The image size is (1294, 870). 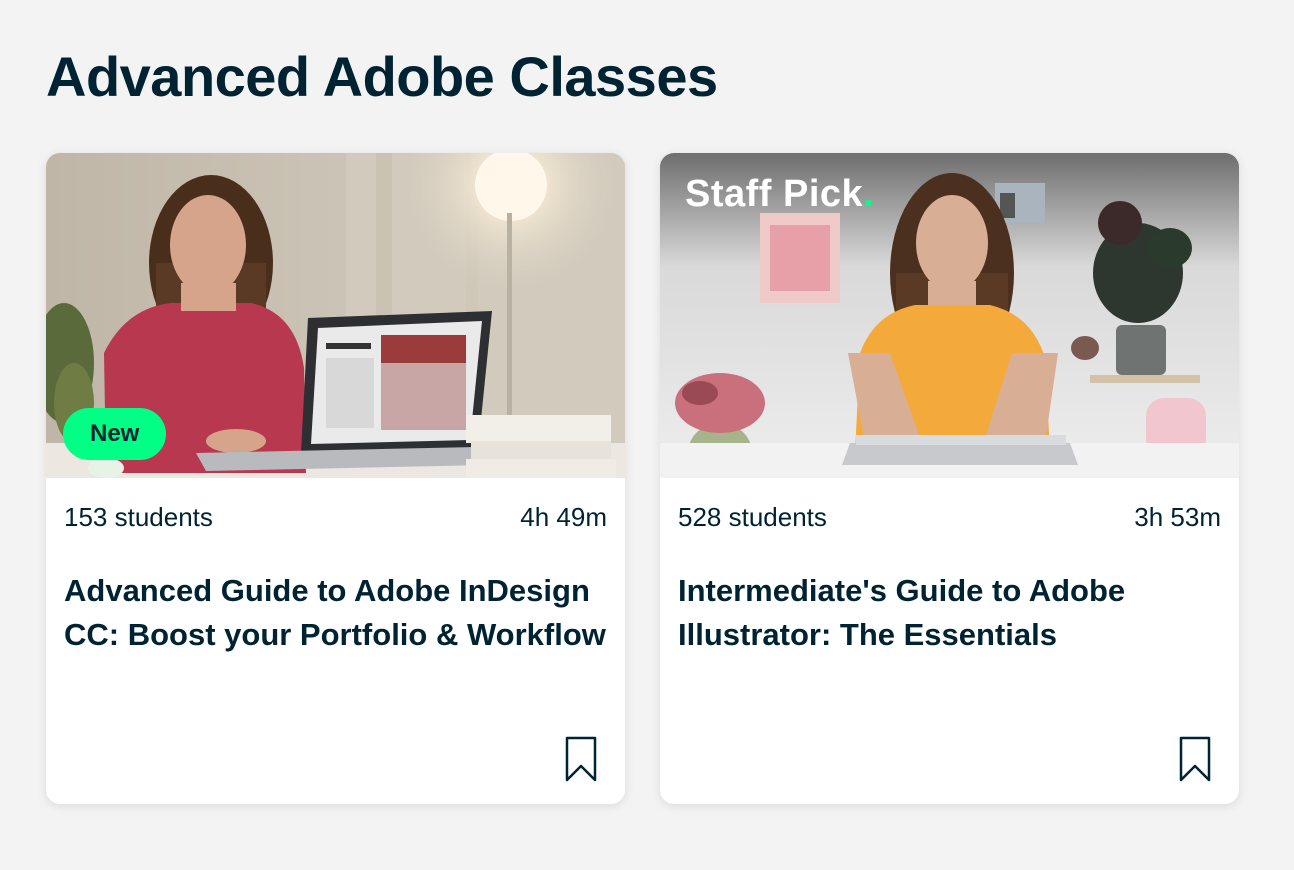 What do you see at coordinates (138, 517) in the screenshot?
I see `student-count: 153 students` at bounding box center [138, 517].